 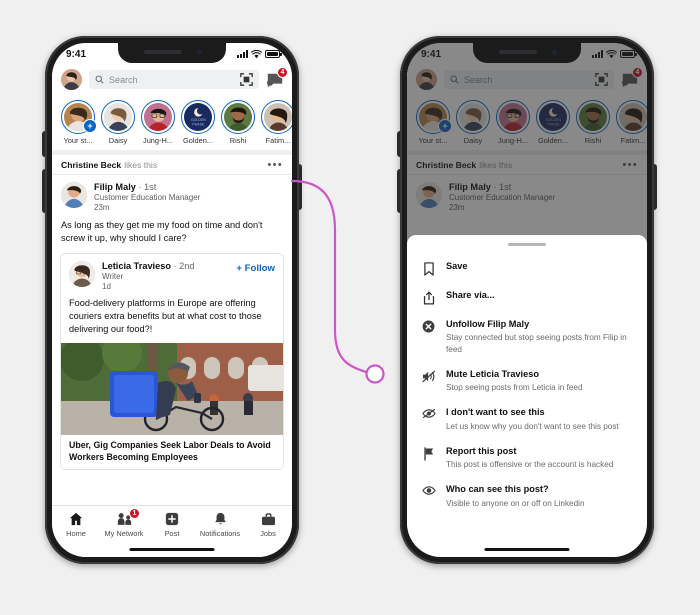 I want to click on story-item-4: Rishi, so click(x=238, y=122).